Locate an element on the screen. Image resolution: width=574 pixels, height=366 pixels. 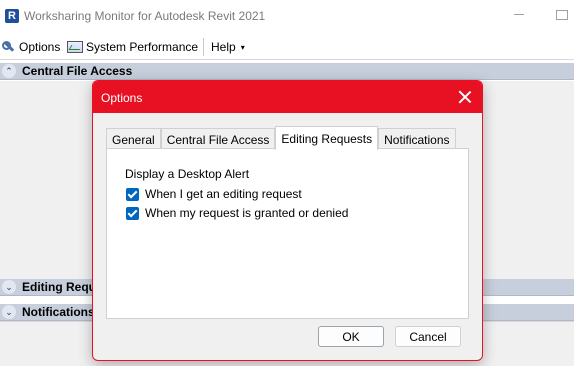
dialog-title: Options is located at coordinates (122, 98).